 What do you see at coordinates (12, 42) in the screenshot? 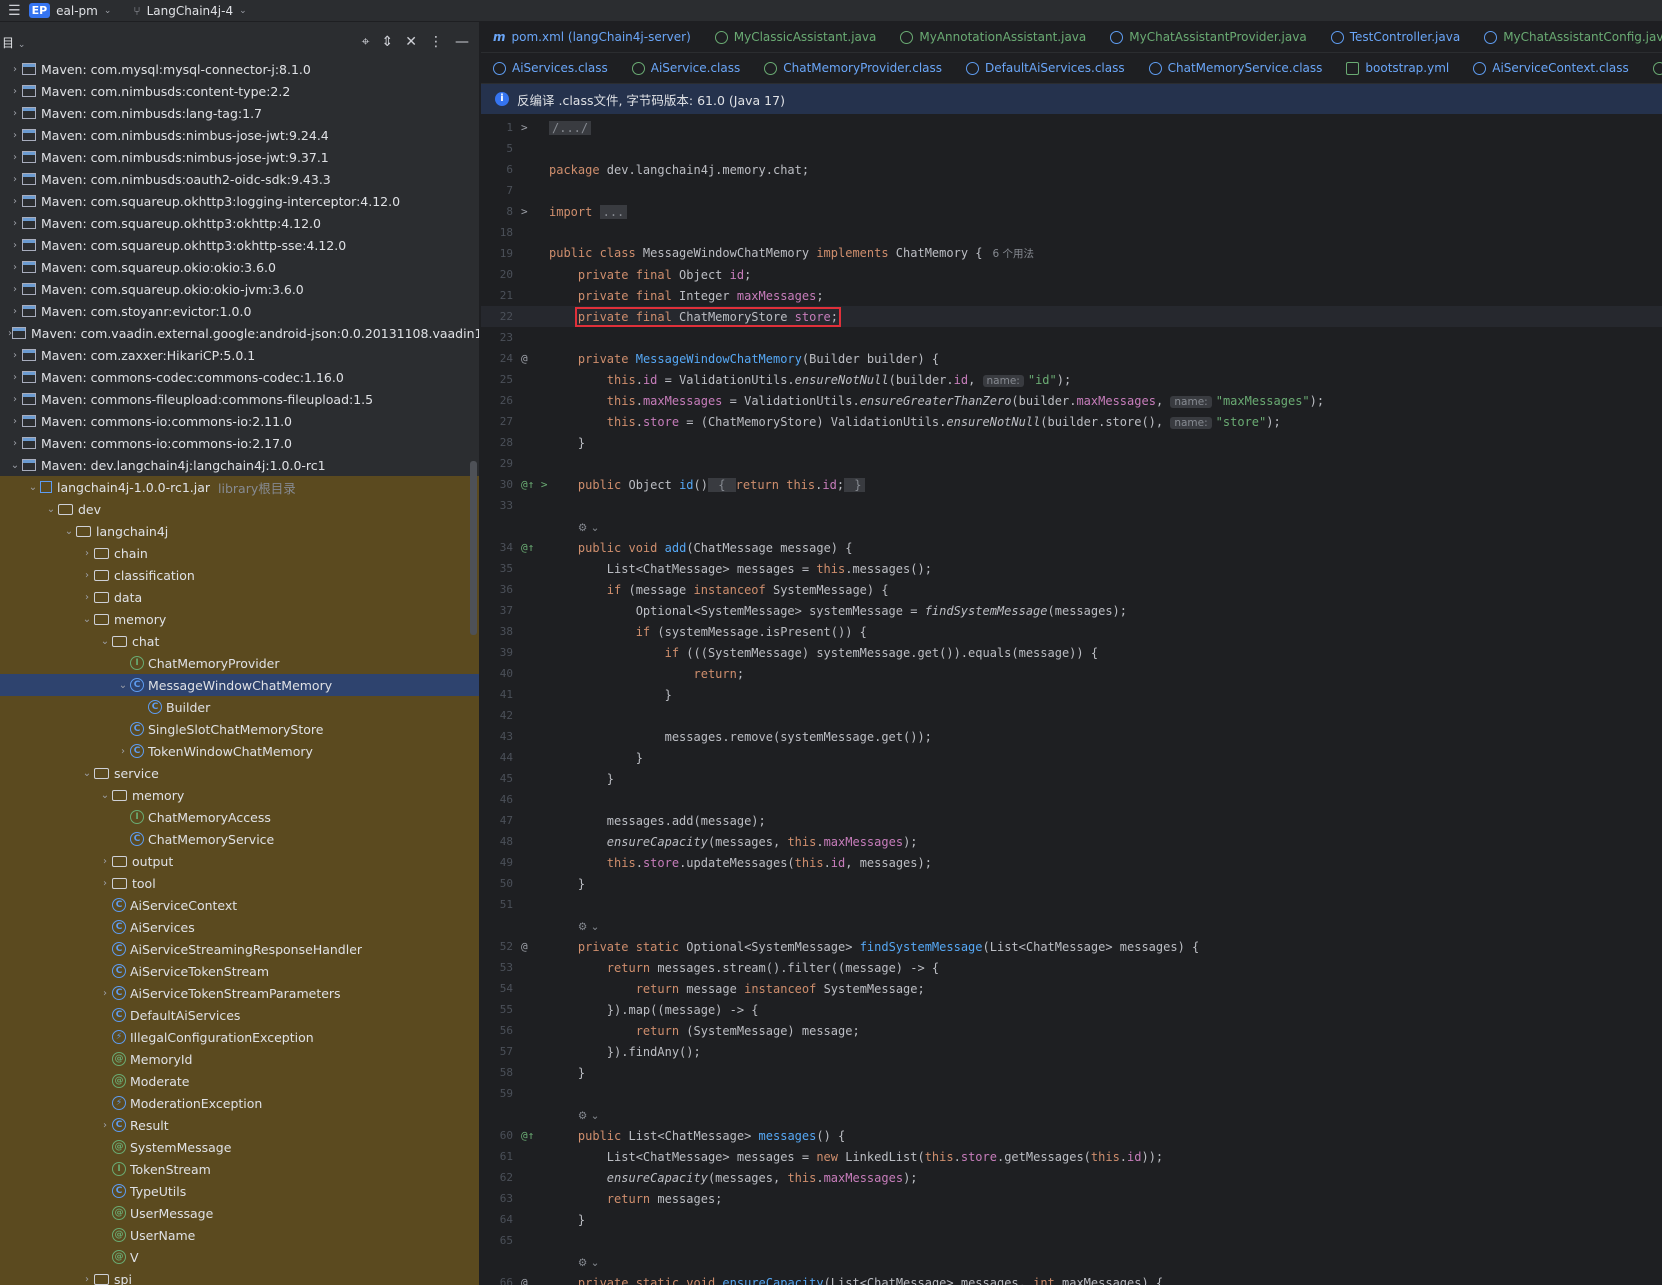
I see `project-panel-title: 目 ⌄` at bounding box center [12, 42].